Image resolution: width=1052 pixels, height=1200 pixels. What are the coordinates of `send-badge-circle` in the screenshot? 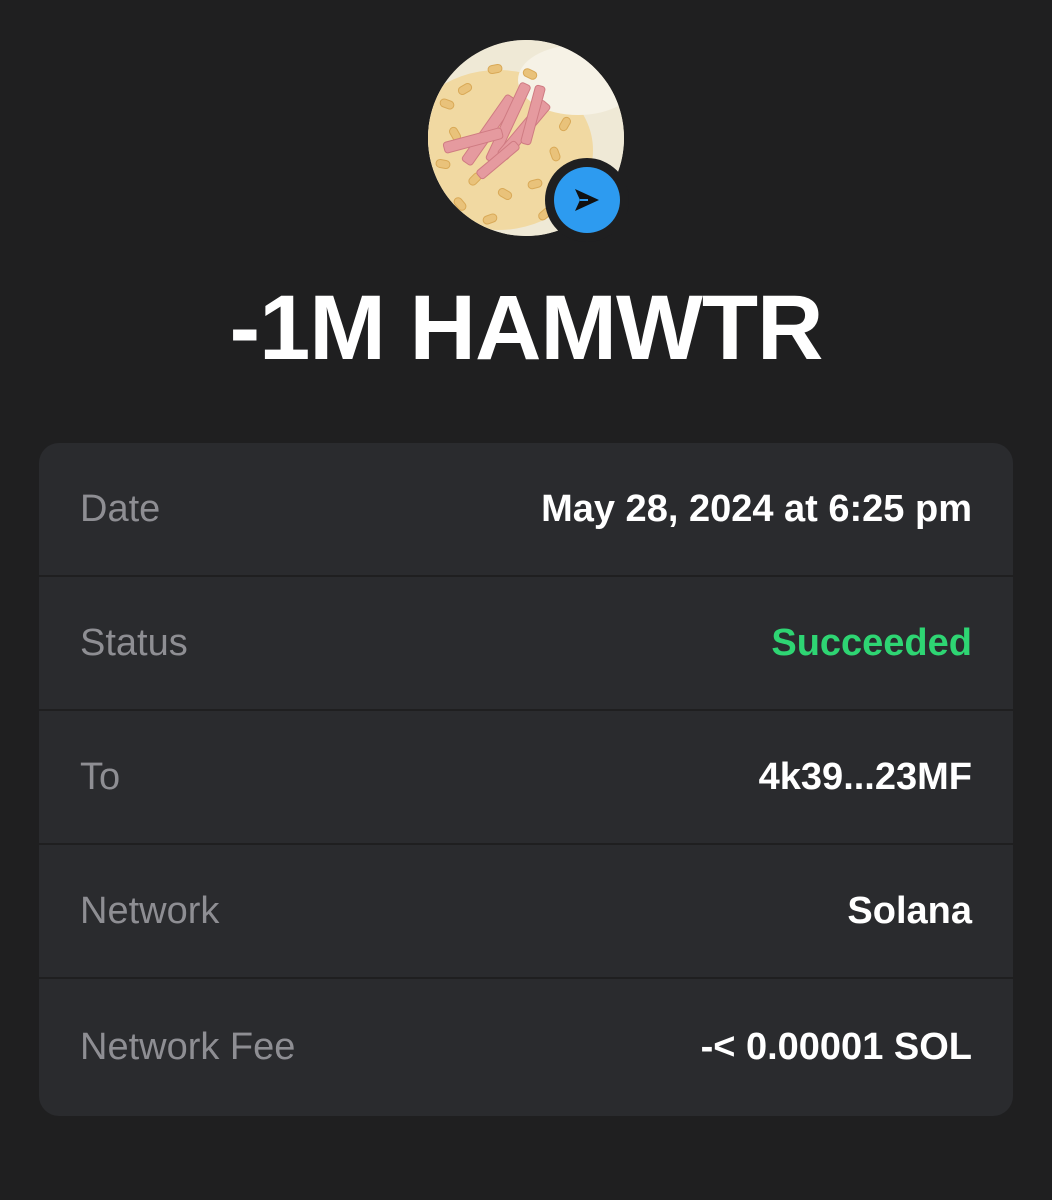 It's located at (587, 200).